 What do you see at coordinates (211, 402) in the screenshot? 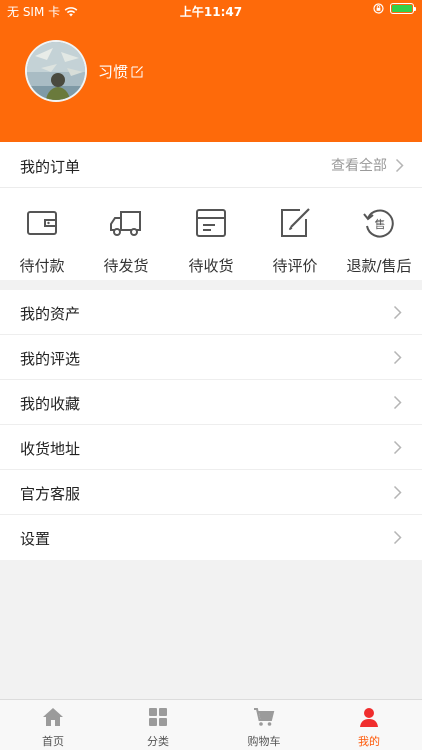
I see `menu-item-favorites: 我的收藏` at bounding box center [211, 402].